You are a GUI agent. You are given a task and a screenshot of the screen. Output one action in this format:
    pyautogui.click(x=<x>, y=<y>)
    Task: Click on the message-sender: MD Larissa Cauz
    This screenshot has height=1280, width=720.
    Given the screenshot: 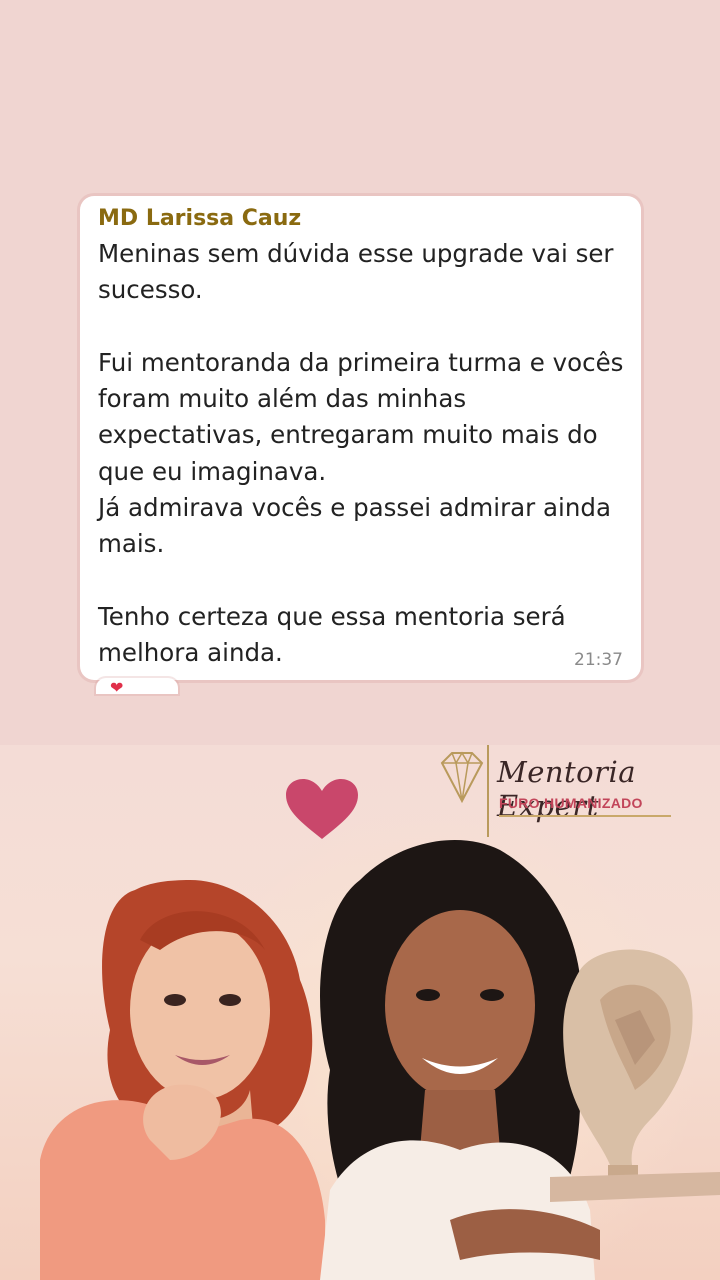 What is the action you would take?
    pyautogui.click(x=200, y=218)
    